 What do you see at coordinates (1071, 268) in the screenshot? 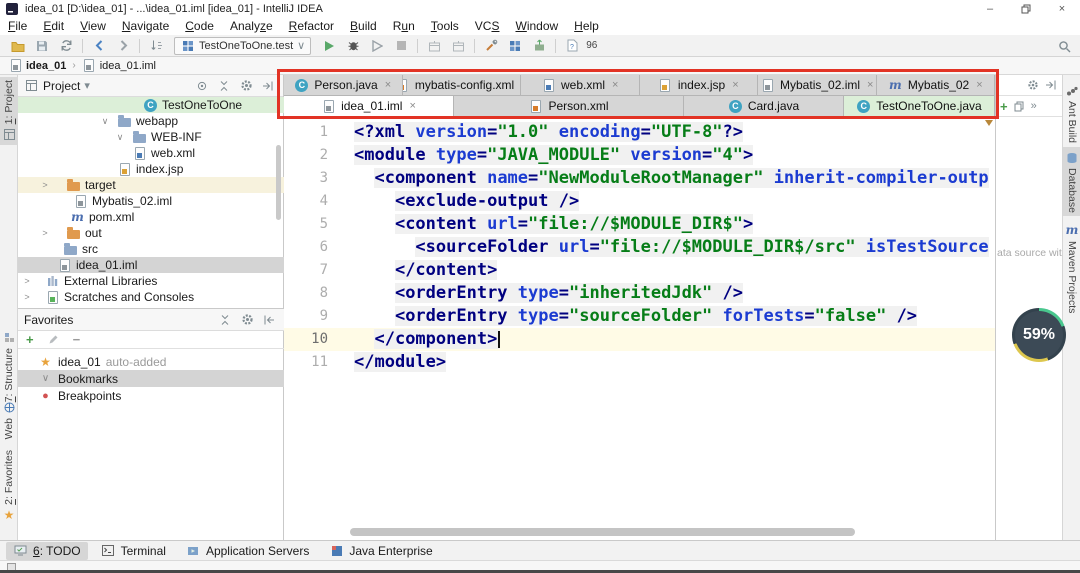
I see `toolwindow-button-mavenprojects: m Maven Projects` at bounding box center [1071, 268].